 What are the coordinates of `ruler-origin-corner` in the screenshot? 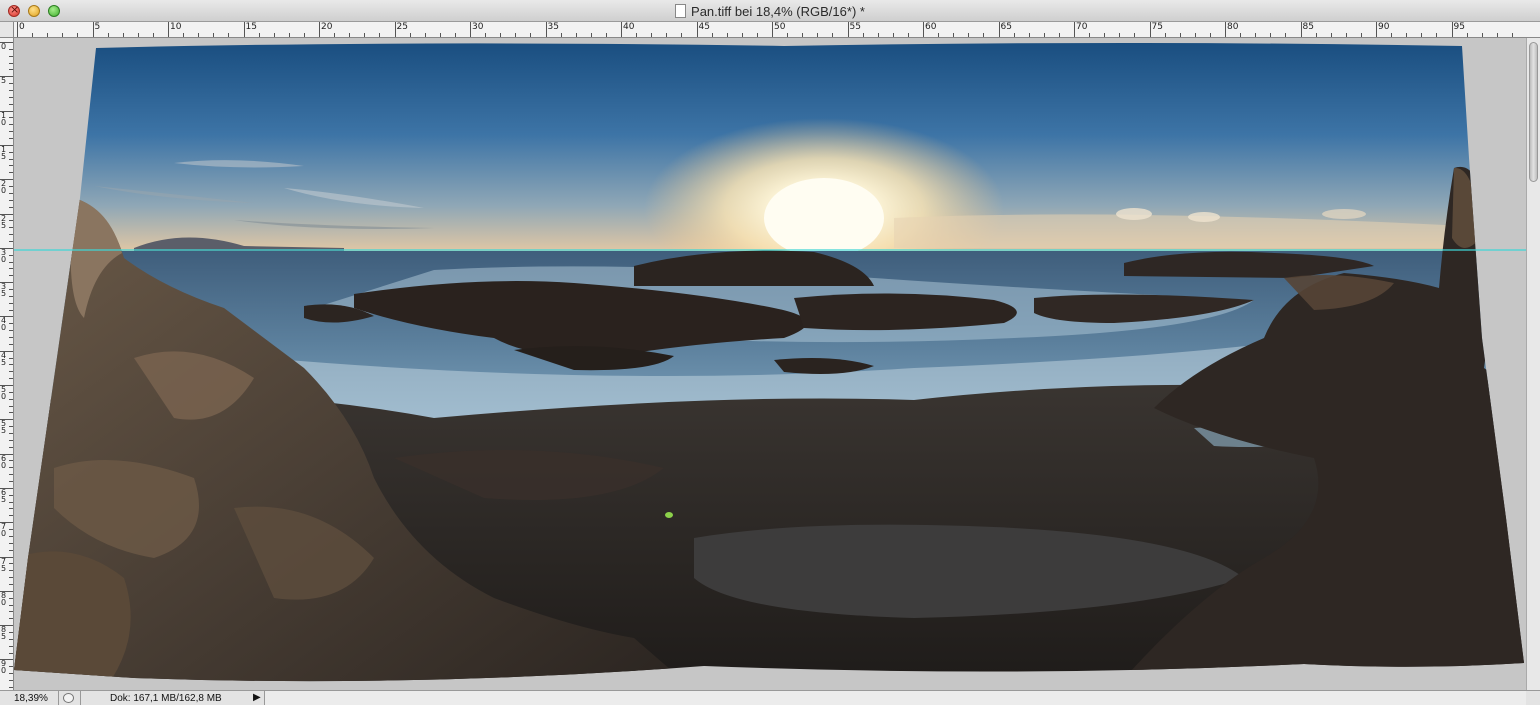 It's located at (7, 30).